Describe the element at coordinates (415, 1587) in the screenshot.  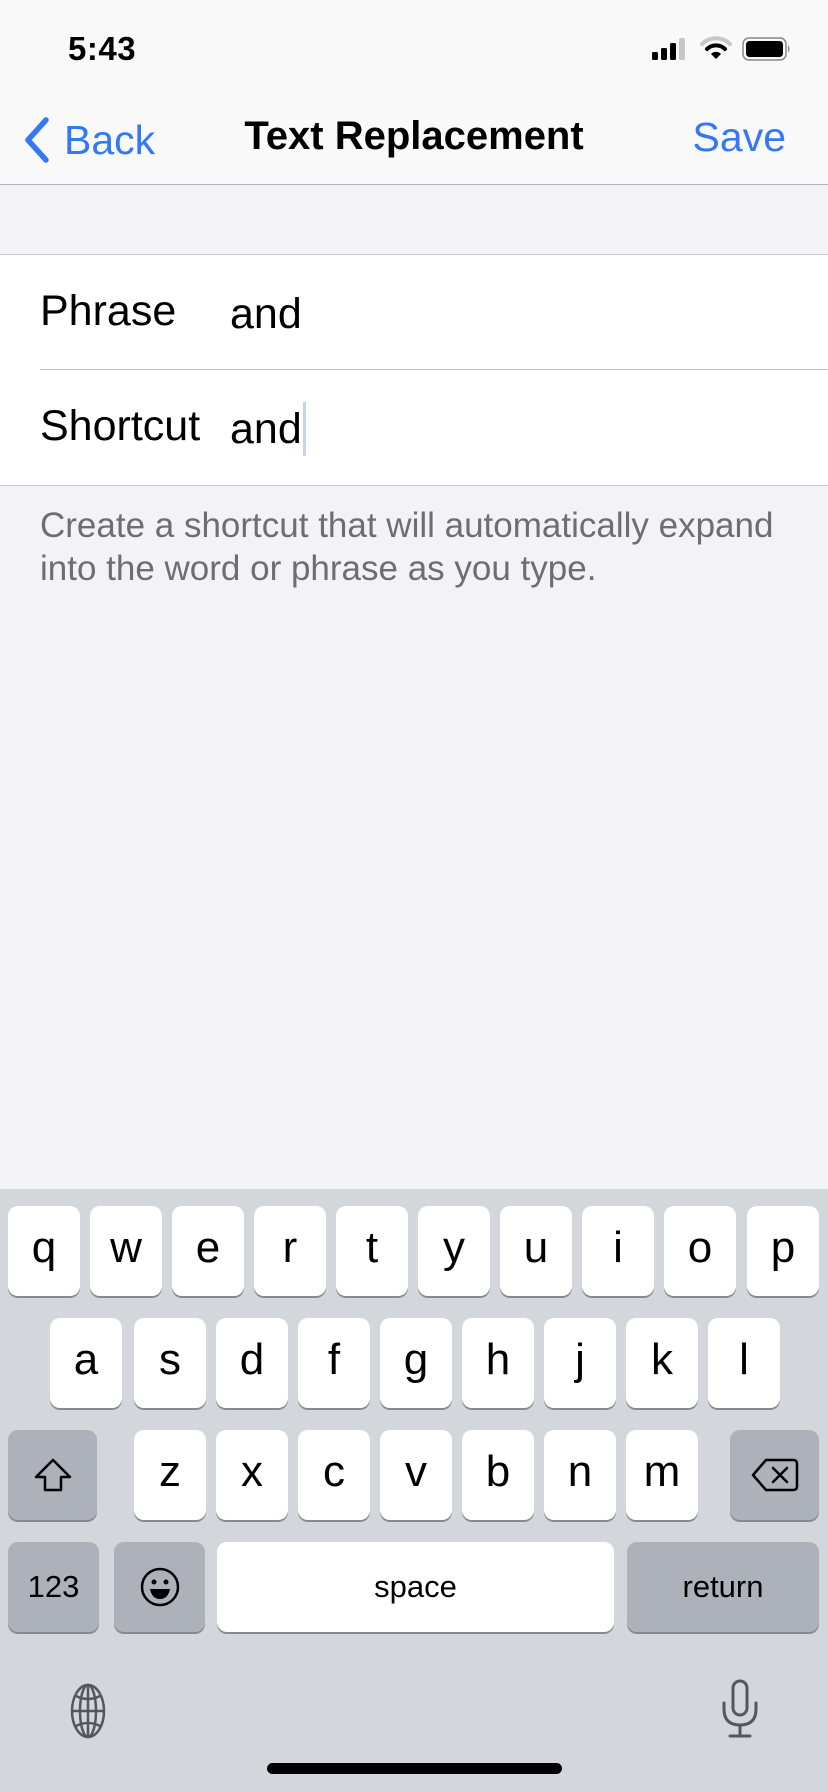
I see `space-key: space` at that location.